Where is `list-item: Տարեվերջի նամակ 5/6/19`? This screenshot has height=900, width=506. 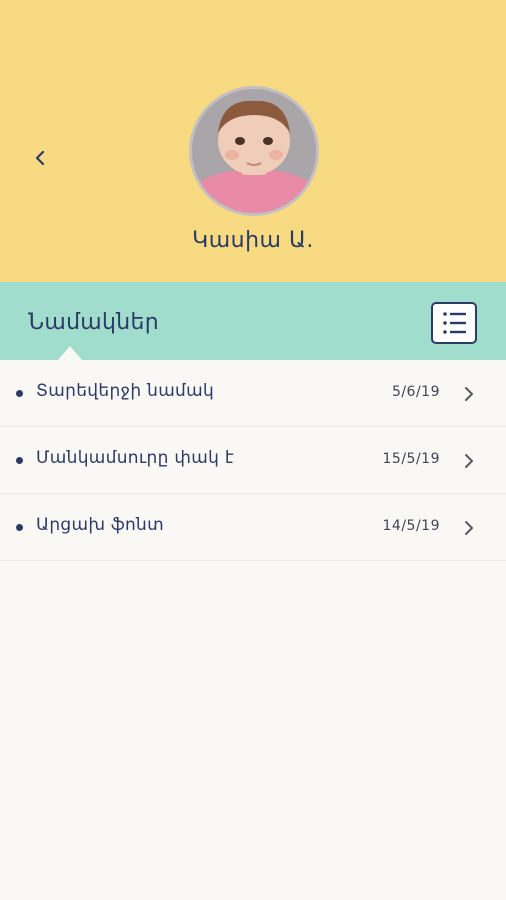
list-item: Տարեվերջի նամակ 5/6/19 is located at coordinates (253, 393).